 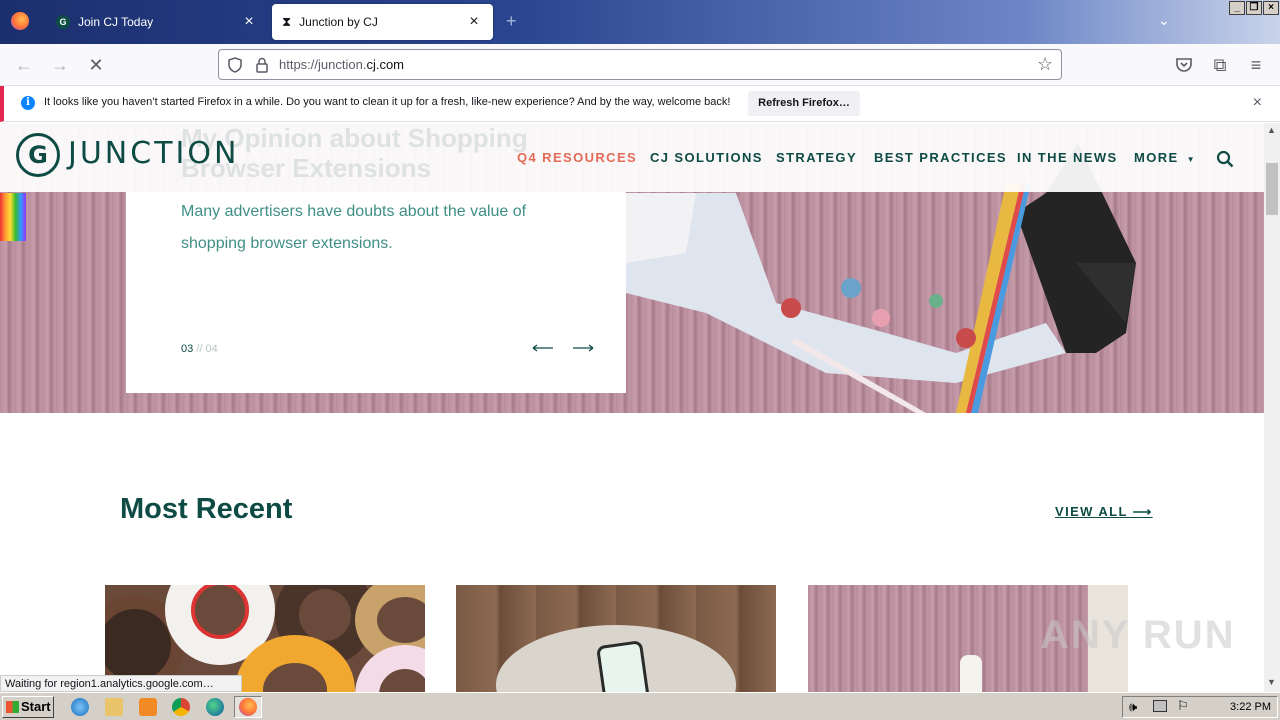 I want to click on donut, so click(x=390, y=668).